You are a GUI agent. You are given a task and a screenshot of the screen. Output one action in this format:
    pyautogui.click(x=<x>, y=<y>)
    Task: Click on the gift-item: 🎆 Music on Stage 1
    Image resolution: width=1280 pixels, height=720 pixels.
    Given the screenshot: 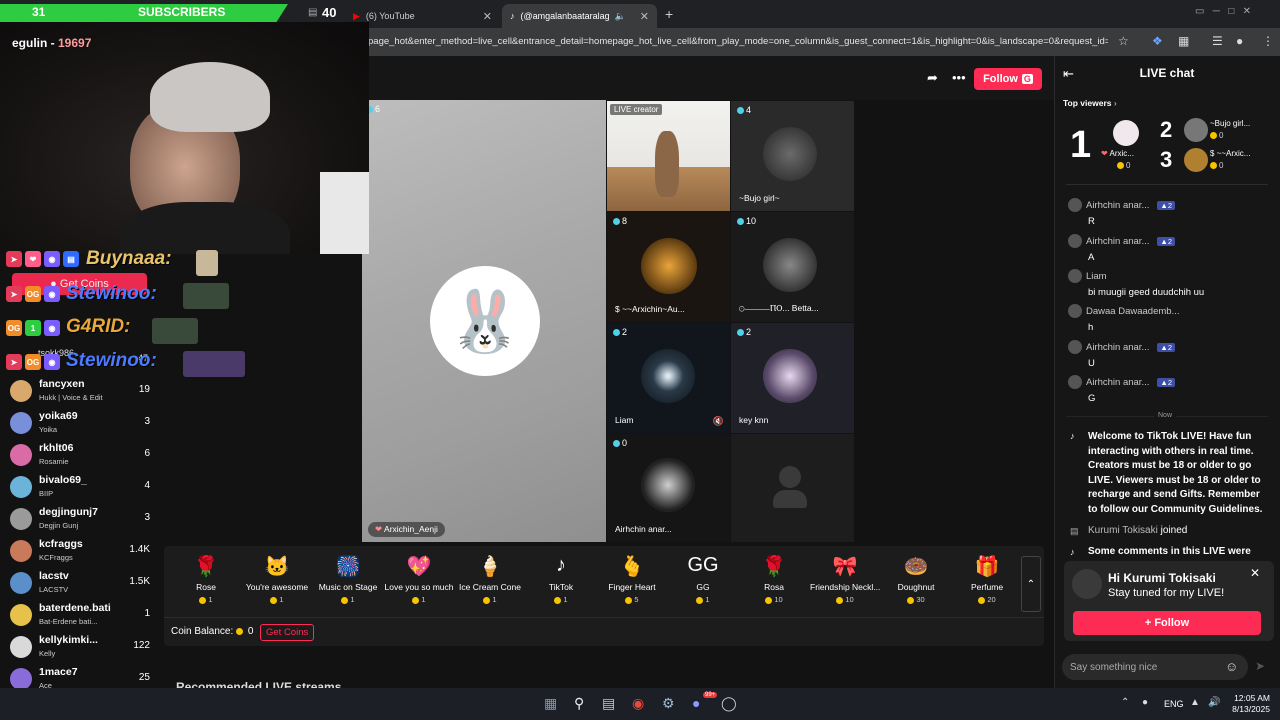 What is the action you would take?
    pyautogui.click(x=348, y=579)
    